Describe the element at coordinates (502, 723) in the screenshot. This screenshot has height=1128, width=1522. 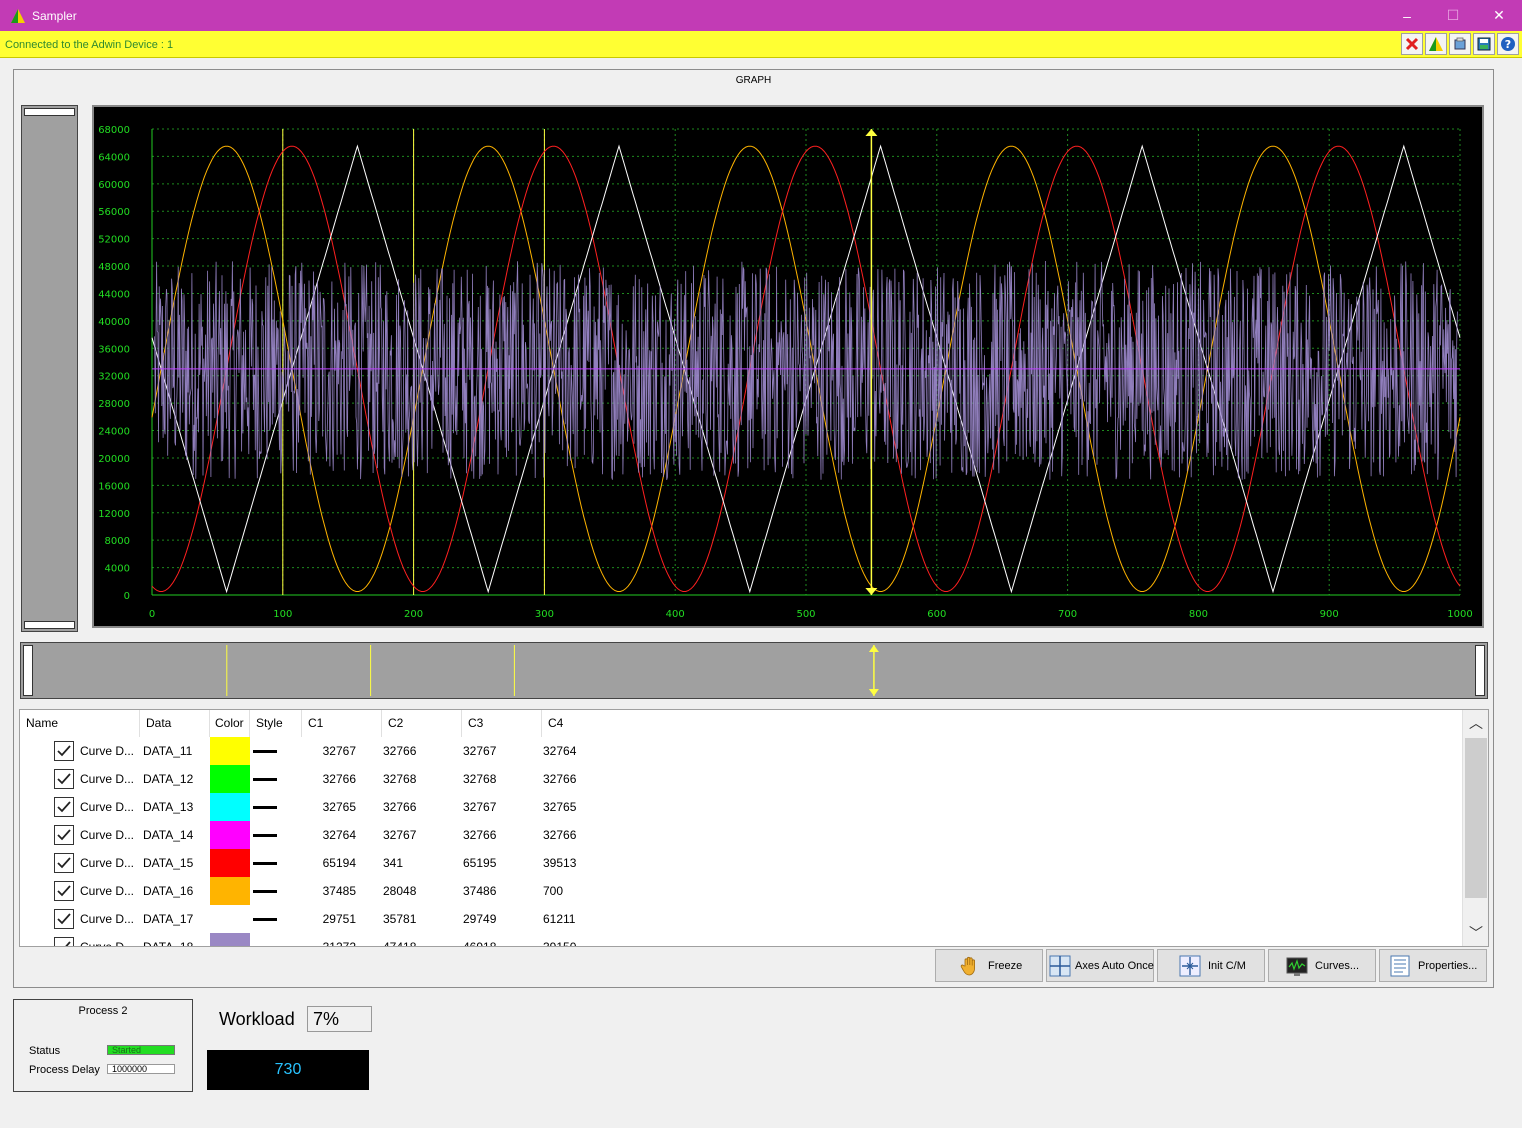
I see `header-c3: C3` at that location.